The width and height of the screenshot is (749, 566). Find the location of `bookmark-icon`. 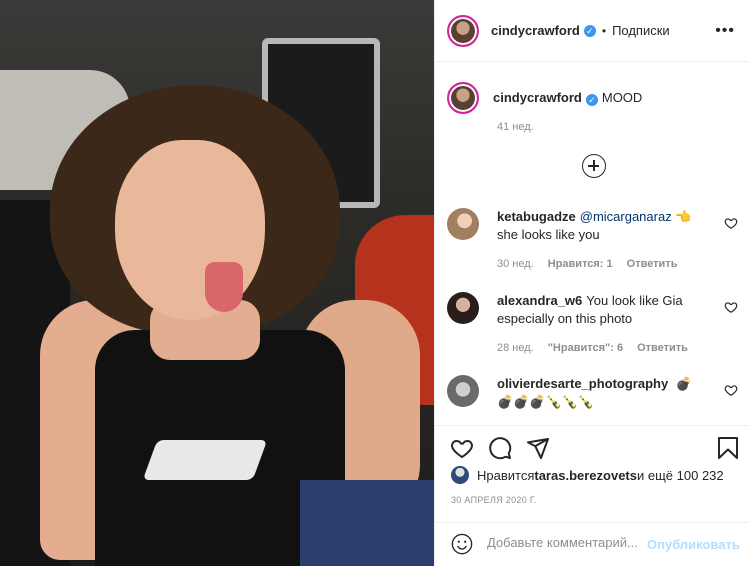

bookmark-icon is located at coordinates (728, 448).